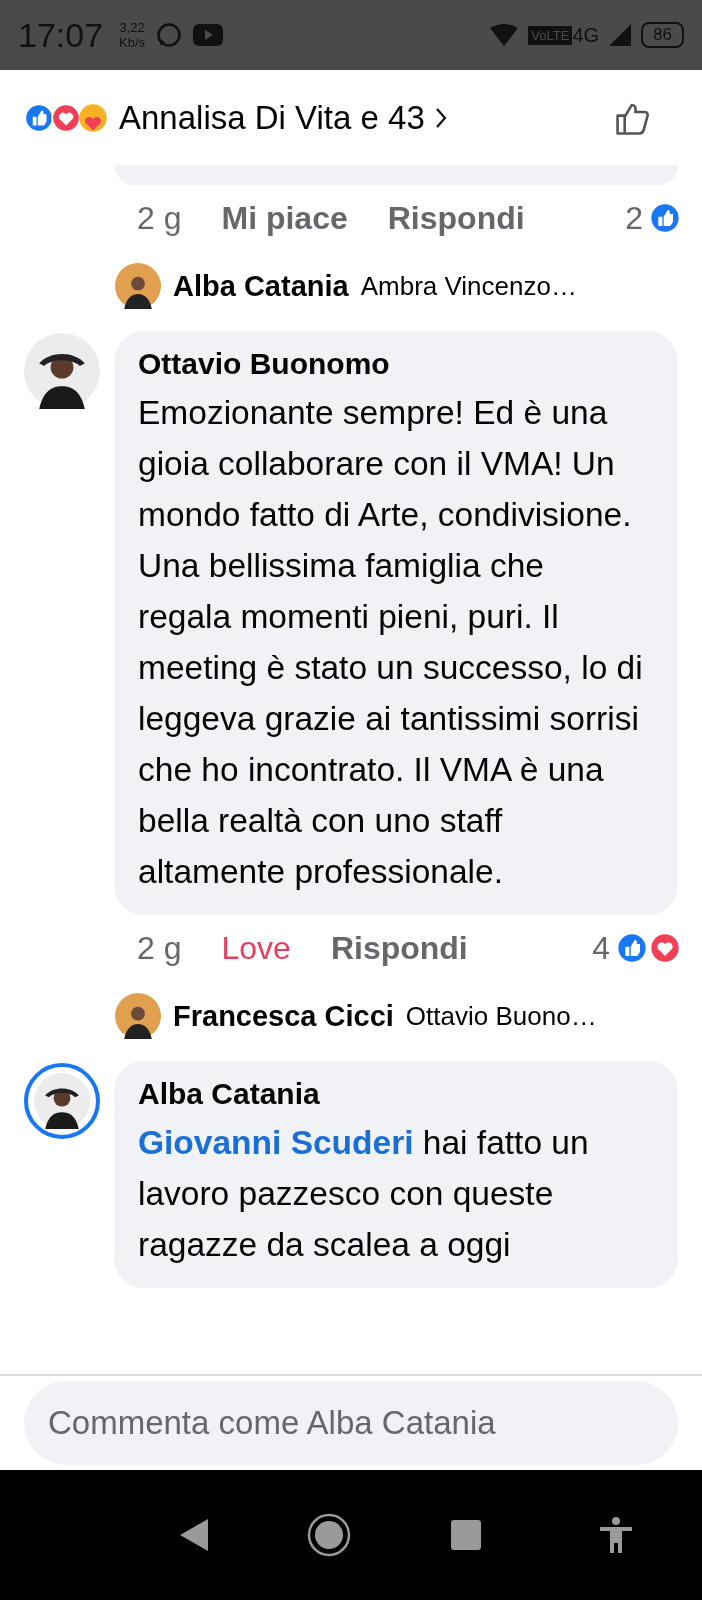  I want to click on chevron-right-icon, so click(440, 117).